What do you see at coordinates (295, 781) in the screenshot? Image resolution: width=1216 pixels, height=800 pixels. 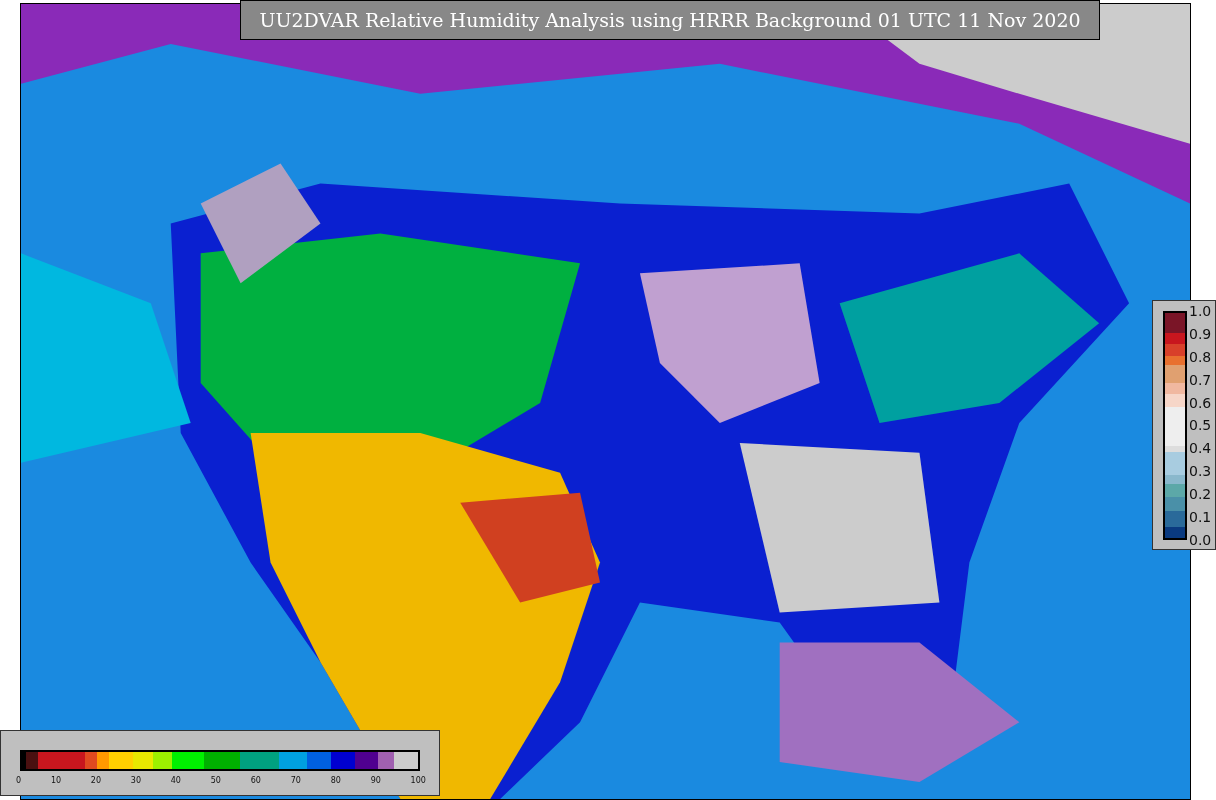 I see `tick-label: 70` at bounding box center [295, 781].